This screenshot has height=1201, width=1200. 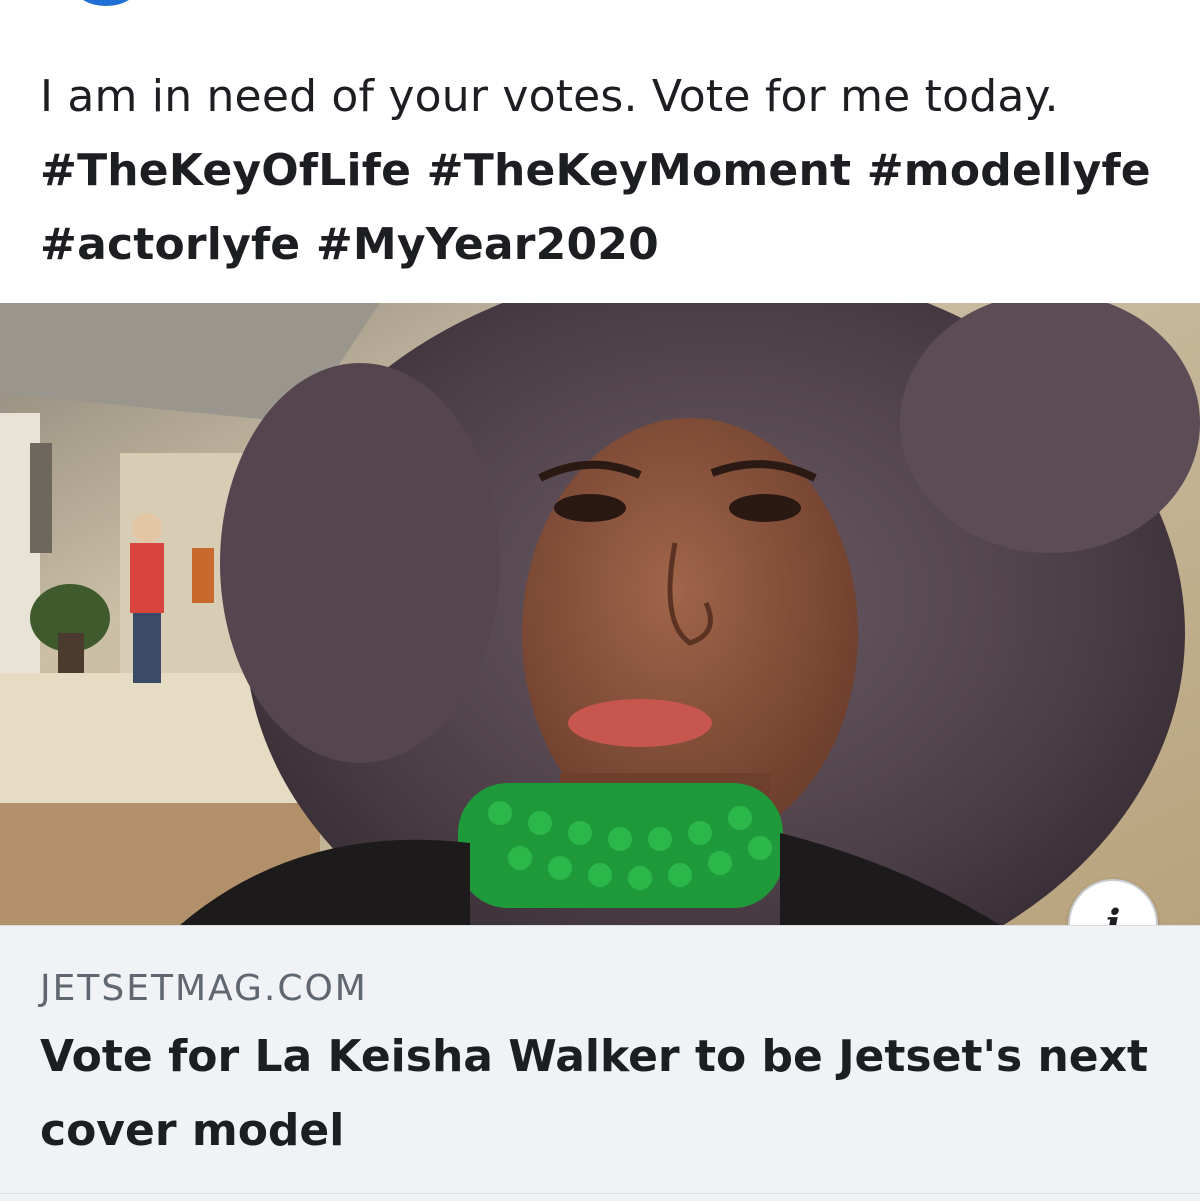 I want to click on link-domain: JETSETMAG.COM, so click(x=204, y=988).